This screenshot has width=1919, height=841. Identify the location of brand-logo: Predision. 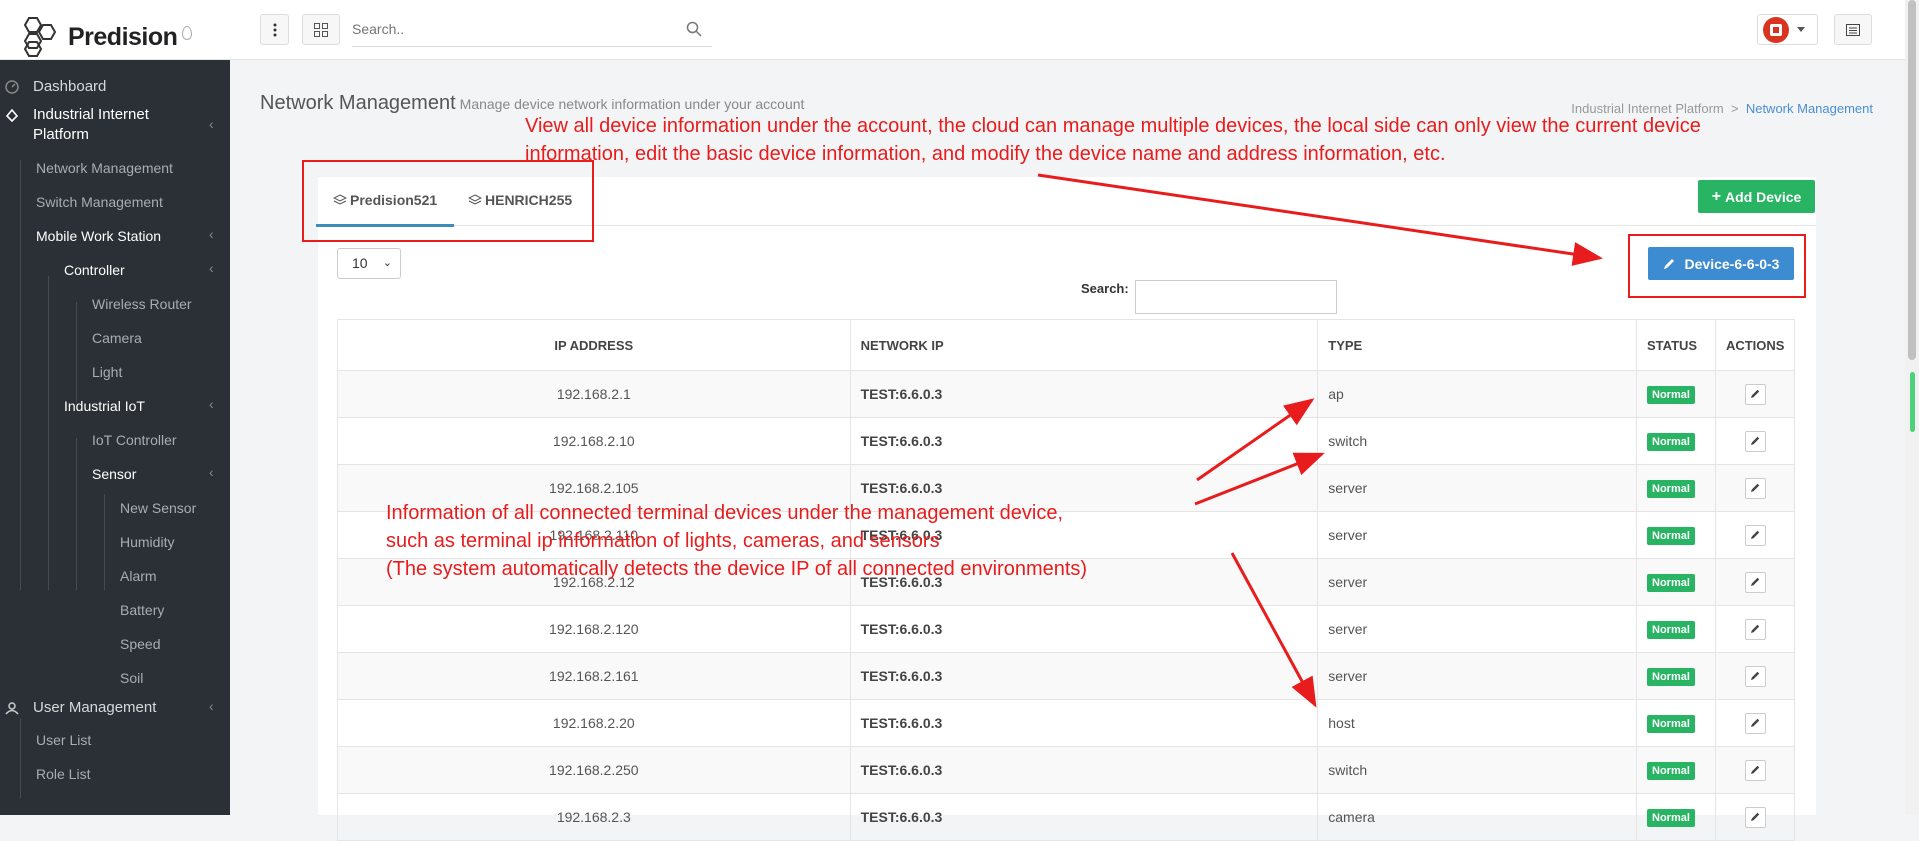
(98, 37).